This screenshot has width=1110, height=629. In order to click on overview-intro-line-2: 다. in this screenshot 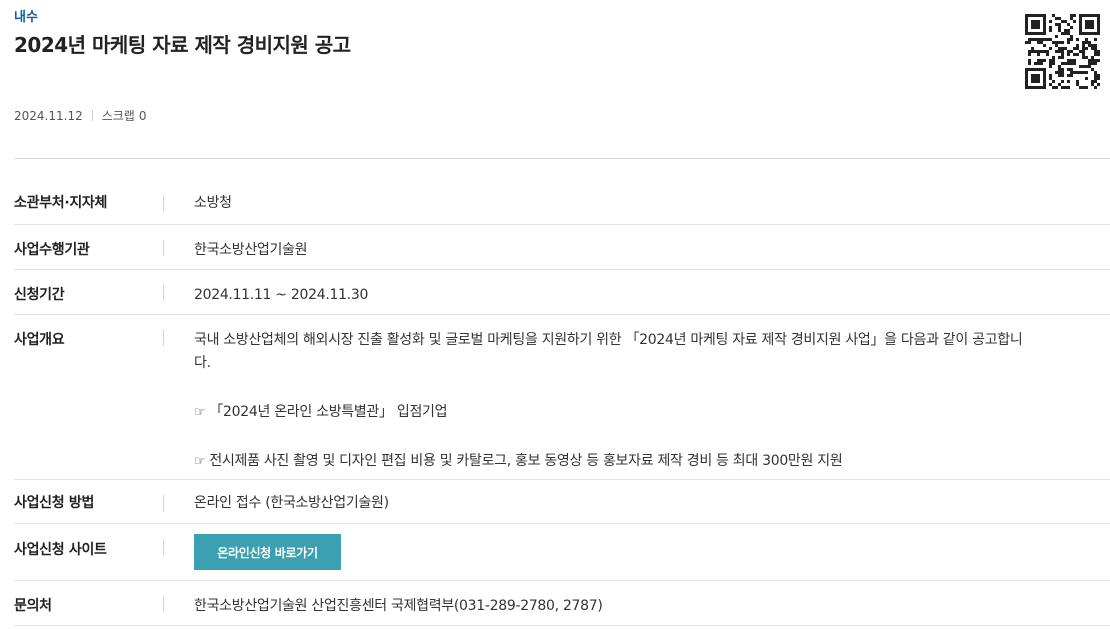, I will do `click(202, 363)`.